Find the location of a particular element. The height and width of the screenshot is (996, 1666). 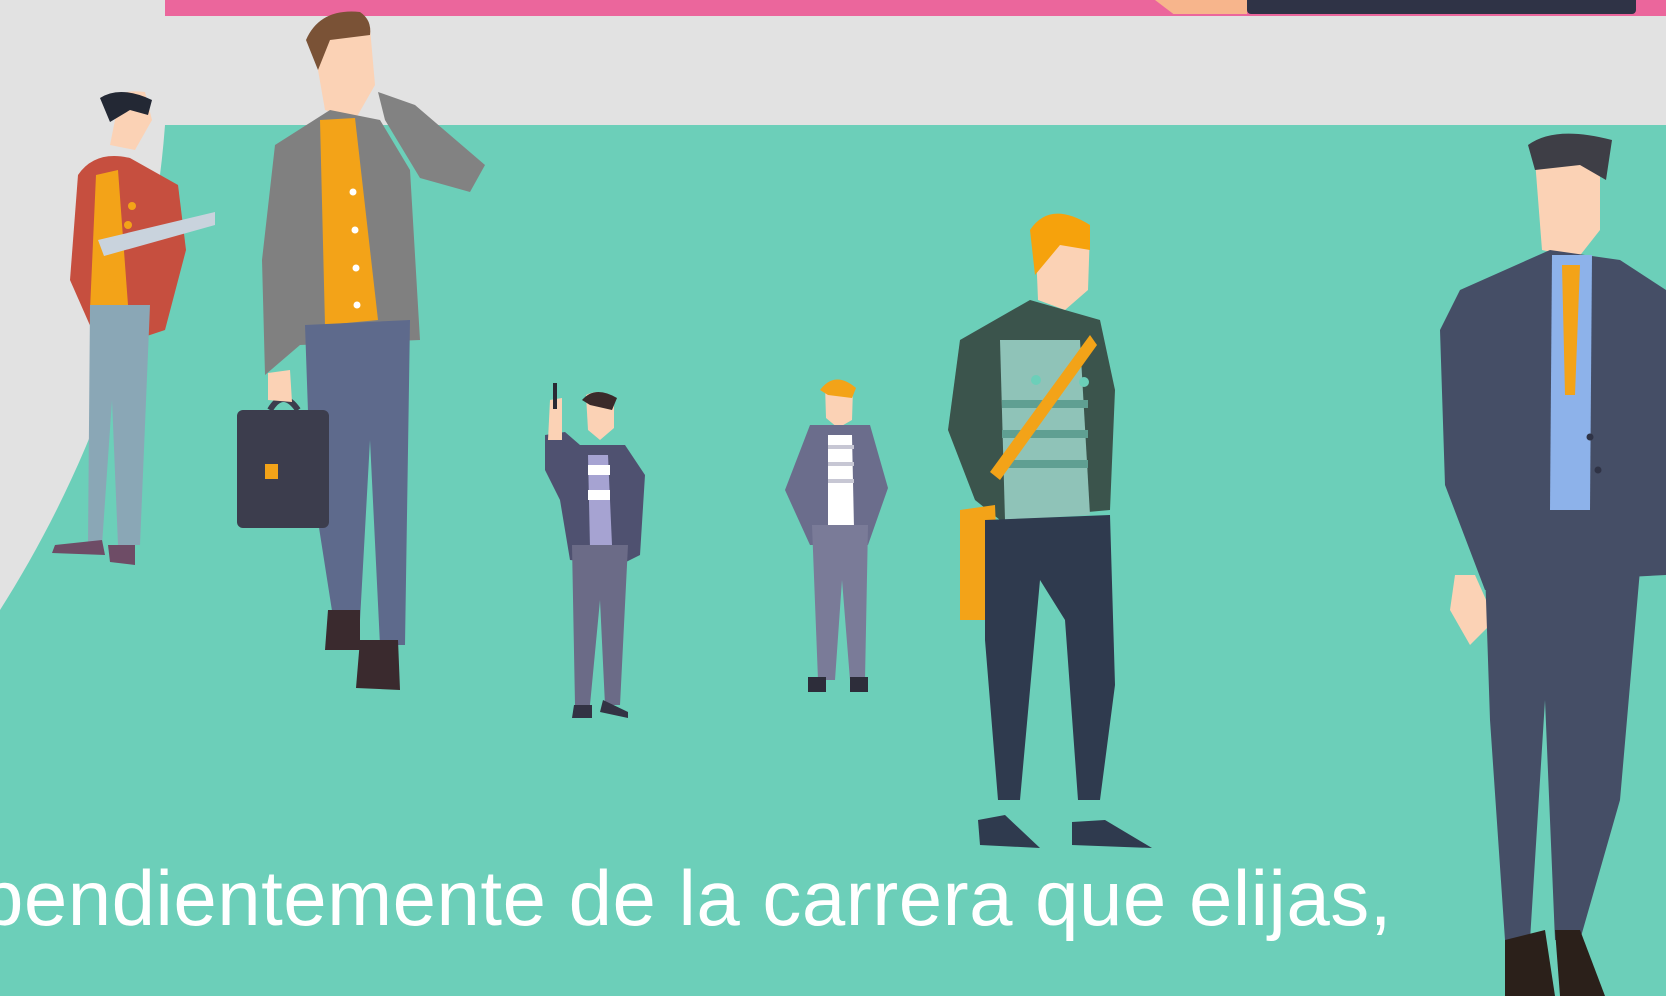

man-green-jacket-figure is located at coordinates (1050, 530).